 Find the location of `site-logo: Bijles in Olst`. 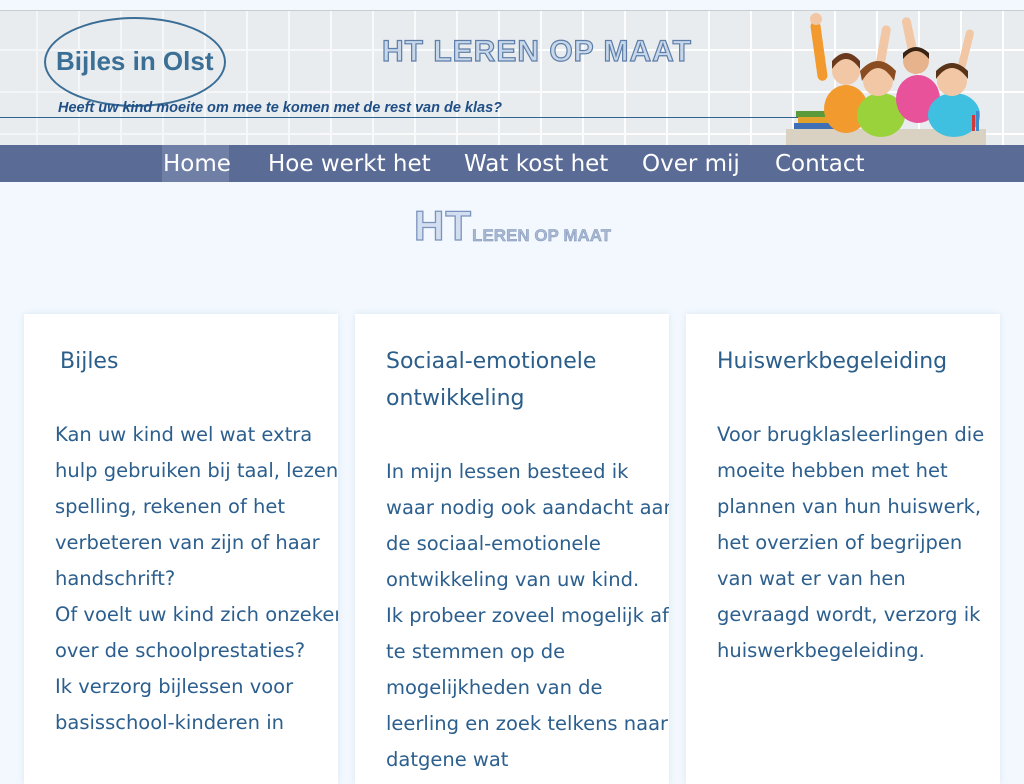

site-logo: Bijles in Olst is located at coordinates (135, 61).